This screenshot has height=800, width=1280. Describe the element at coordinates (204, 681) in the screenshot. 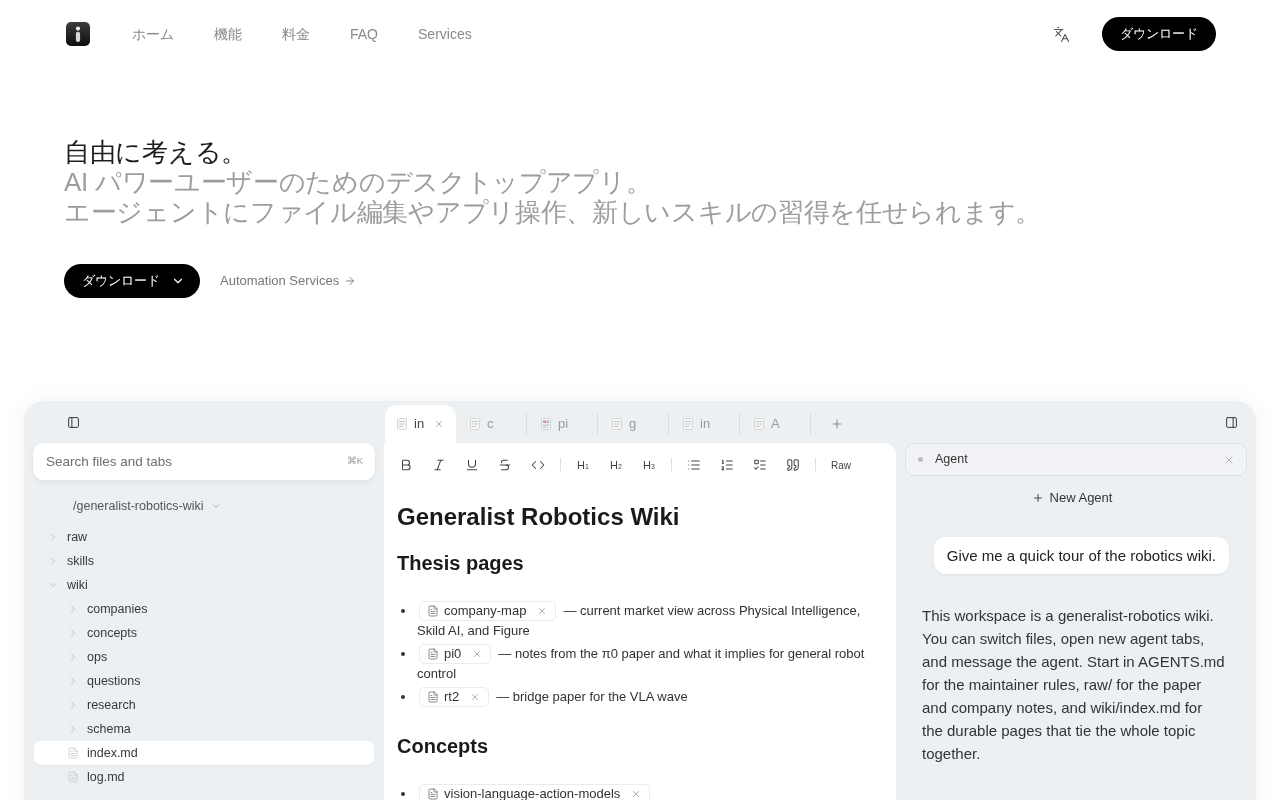

I see `folder-item: questions` at that location.